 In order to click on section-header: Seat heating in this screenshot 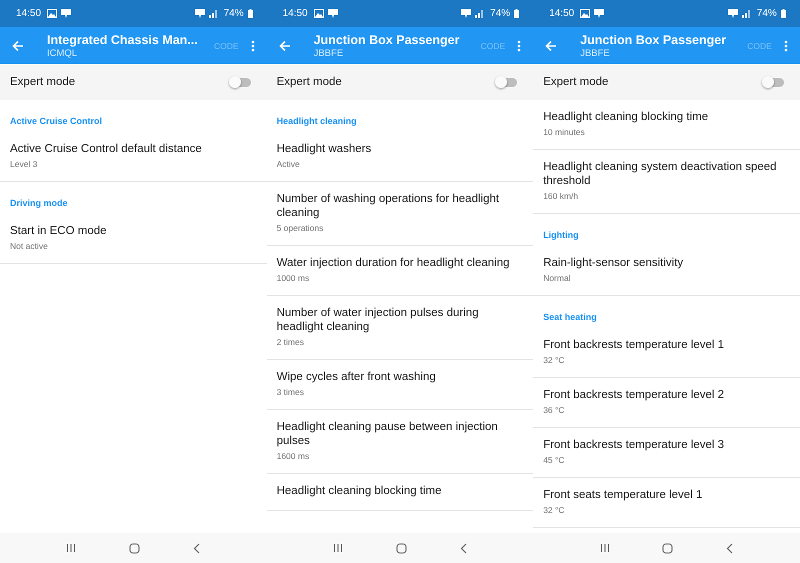, I will do `click(570, 317)`.